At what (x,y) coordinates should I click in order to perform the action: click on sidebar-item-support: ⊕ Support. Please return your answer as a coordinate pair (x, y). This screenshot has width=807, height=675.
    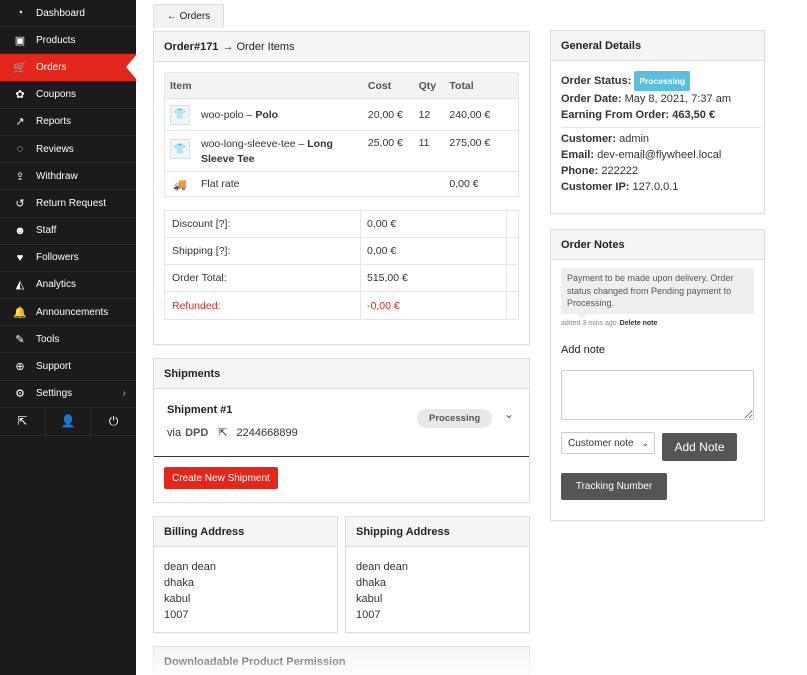
    Looking at the image, I should click on (68, 367).